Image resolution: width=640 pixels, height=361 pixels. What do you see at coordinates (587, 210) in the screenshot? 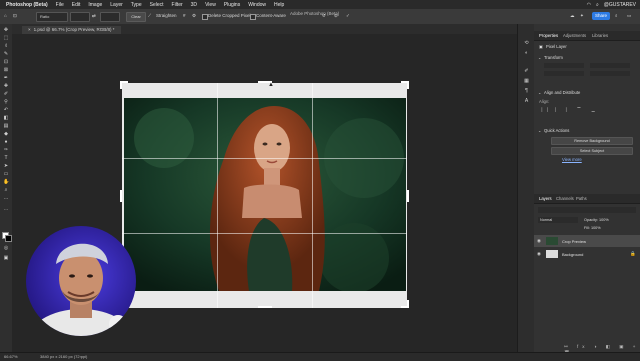
I see `layer-filter-bar` at bounding box center [587, 210].